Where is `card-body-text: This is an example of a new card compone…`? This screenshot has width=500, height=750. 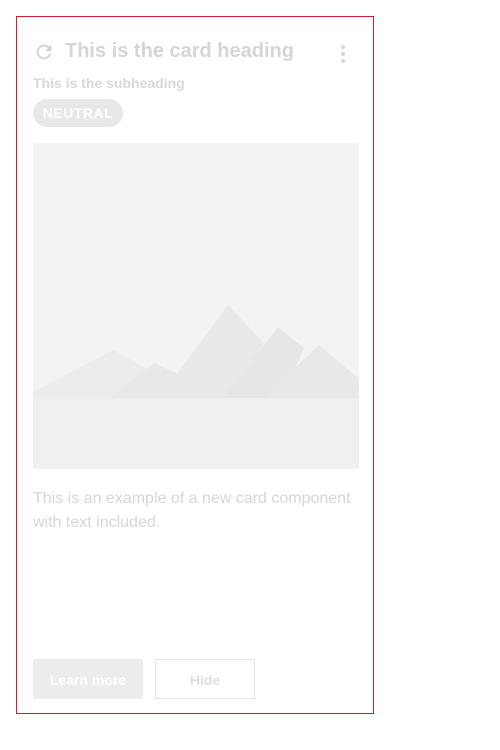 card-body-text: This is an example of a new card compone… is located at coordinates (192, 510).